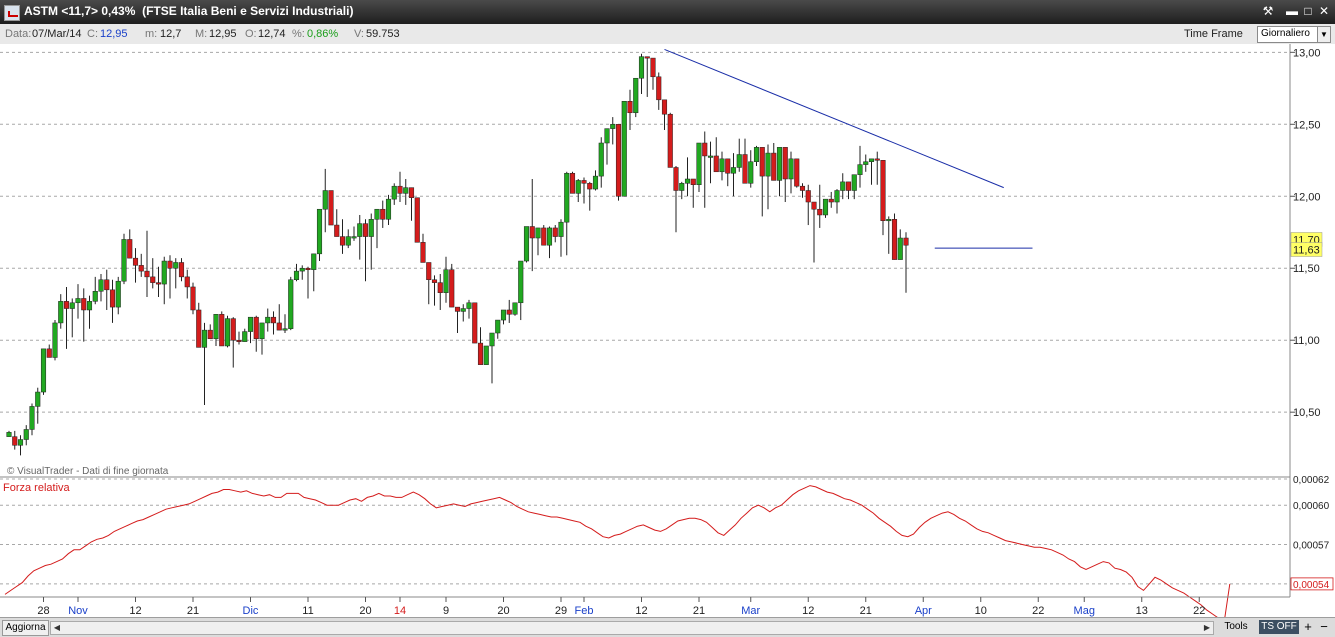 This screenshot has height=637, width=1335. What do you see at coordinates (1038, 611) in the screenshot?
I see `time-axis-label: 22` at bounding box center [1038, 611].